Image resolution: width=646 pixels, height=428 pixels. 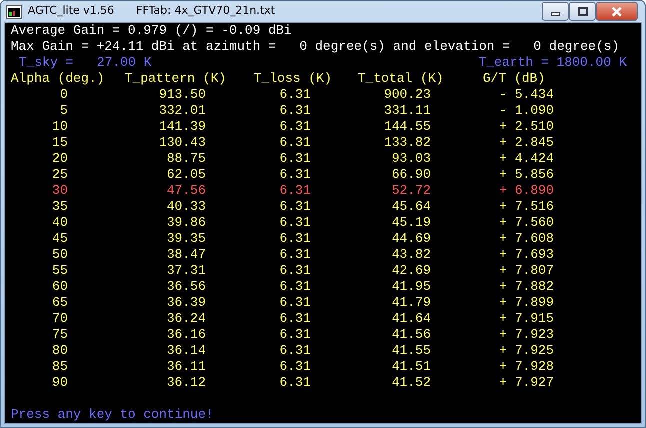 What do you see at coordinates (526, 223) in the screenshot?
I see `table-cell-text: + 7.560` at bounding box center [526, 223].